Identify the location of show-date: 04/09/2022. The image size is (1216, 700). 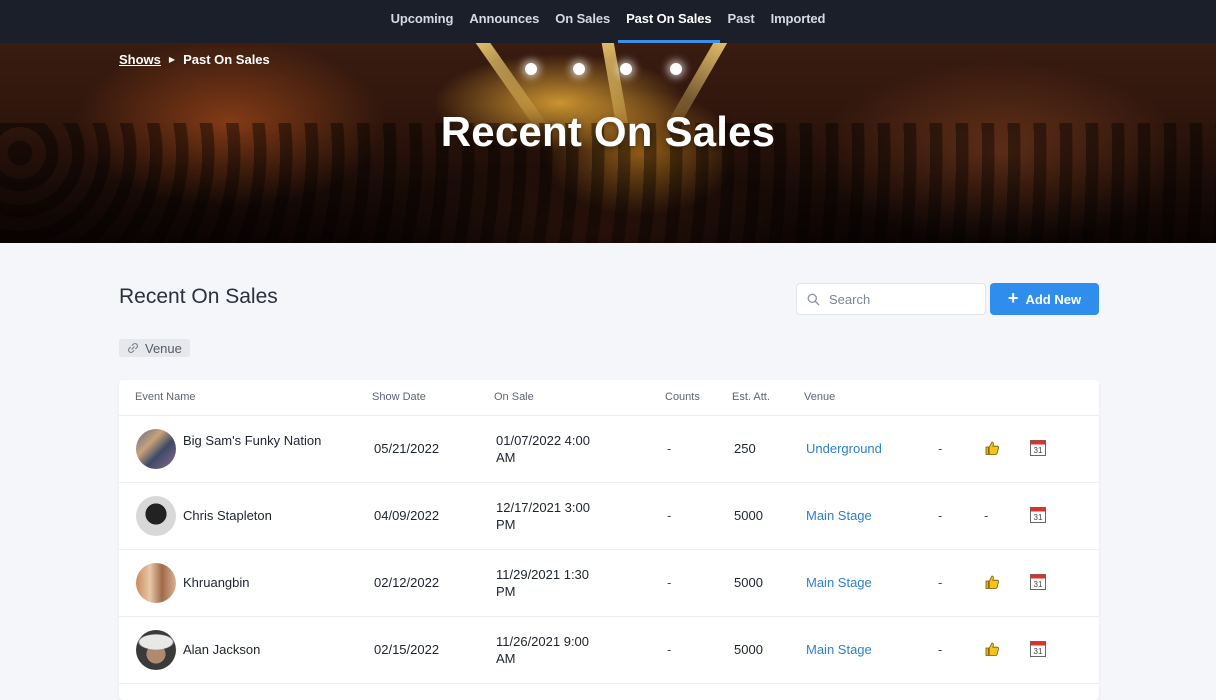
(407, 515).